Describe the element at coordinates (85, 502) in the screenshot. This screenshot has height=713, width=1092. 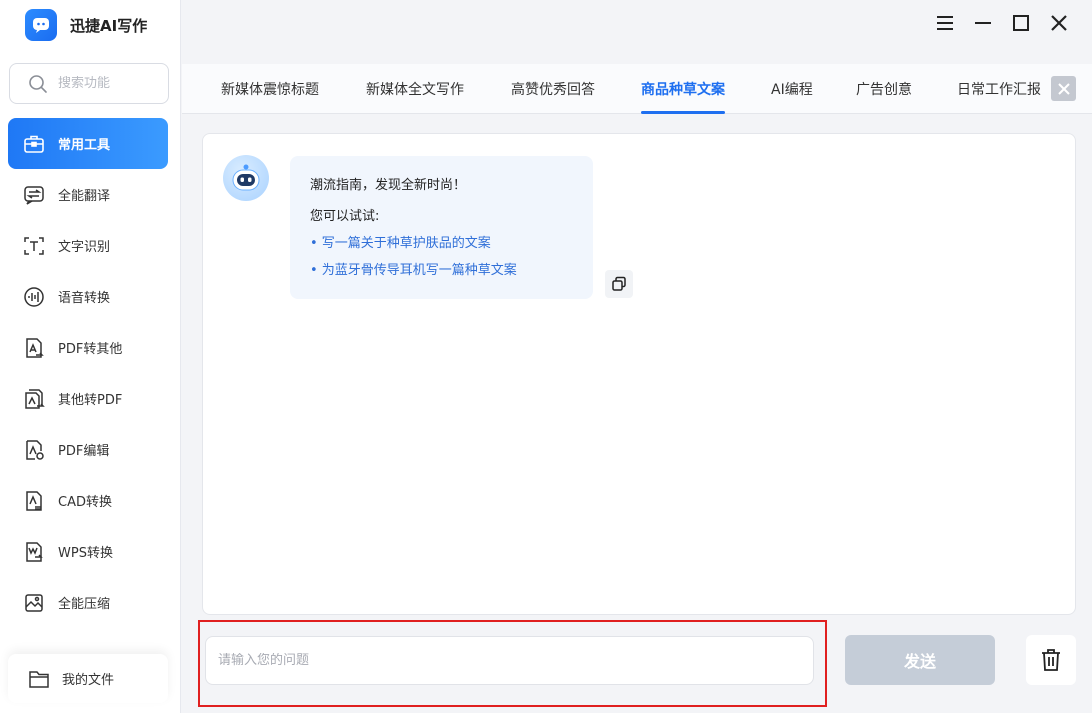
I see `sidebar-item-label: CAD转换` at that location.